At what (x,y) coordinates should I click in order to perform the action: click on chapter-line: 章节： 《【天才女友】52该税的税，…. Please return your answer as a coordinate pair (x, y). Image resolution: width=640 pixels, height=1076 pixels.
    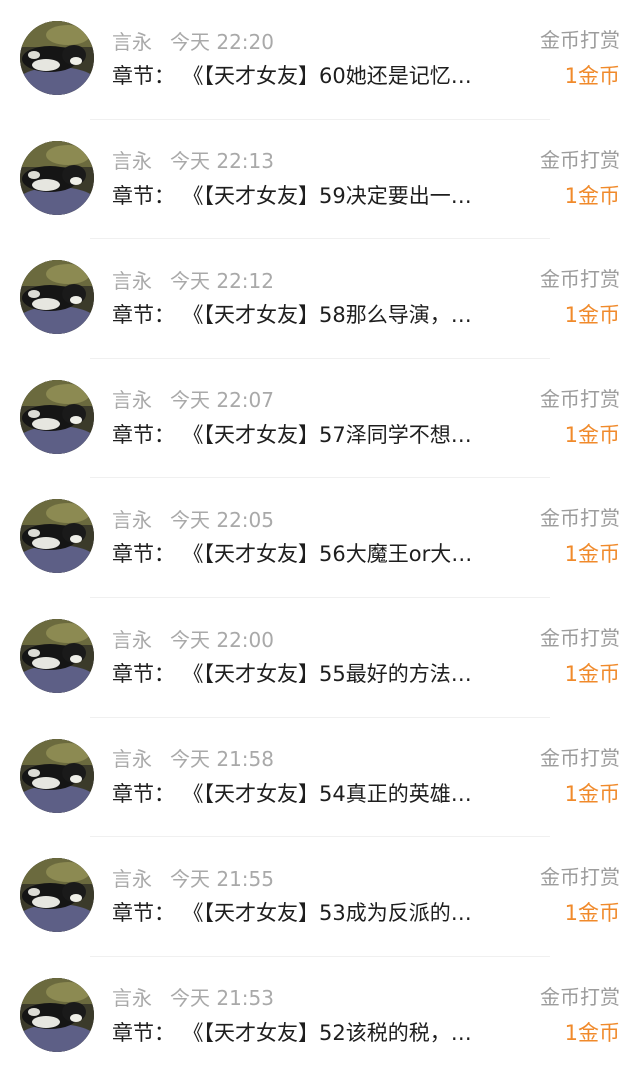
    Looking at the image, I should click on (322, 1033).